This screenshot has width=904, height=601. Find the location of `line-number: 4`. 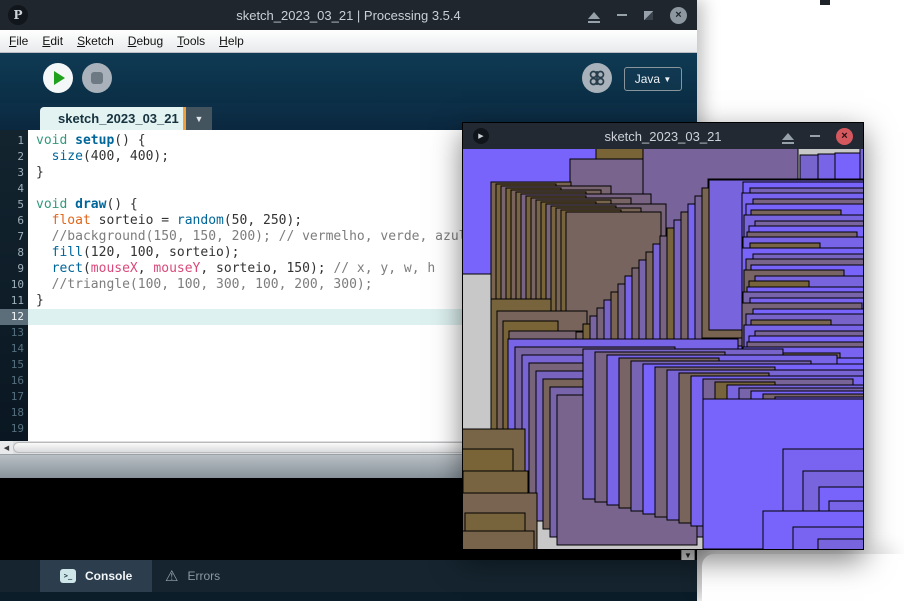

line-number: 4 is located at coordinates (20, 188).